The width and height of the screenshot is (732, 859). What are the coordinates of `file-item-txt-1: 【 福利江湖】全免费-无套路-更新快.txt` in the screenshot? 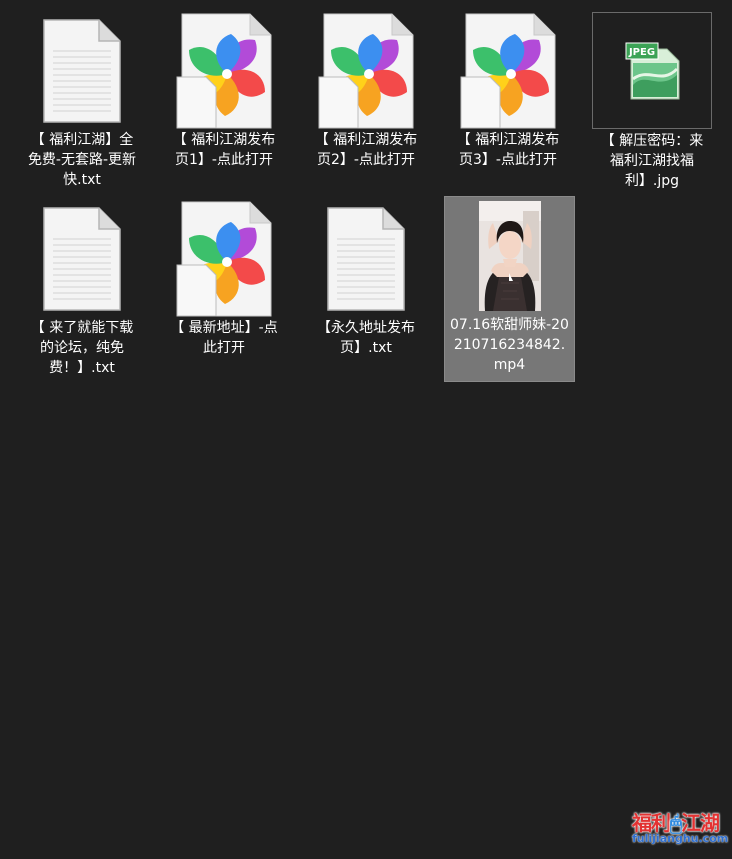 It's located at (82, 101).